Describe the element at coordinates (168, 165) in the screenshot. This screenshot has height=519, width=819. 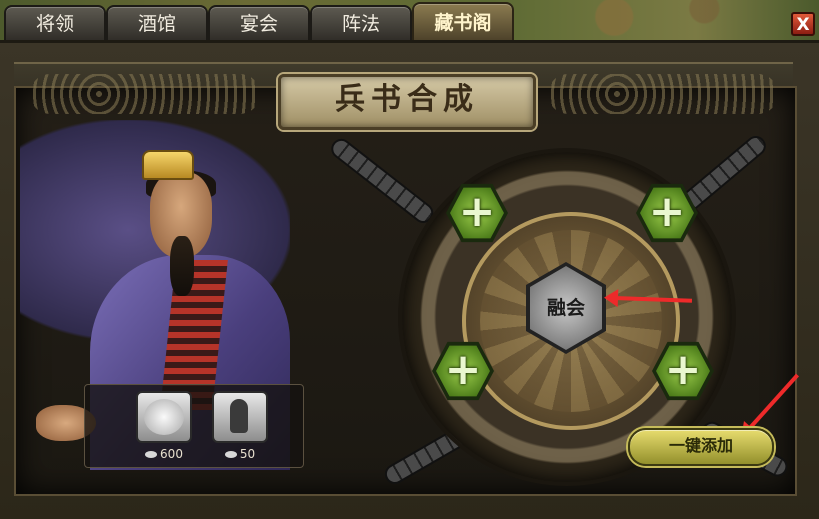
I see `general-crown` at that location.